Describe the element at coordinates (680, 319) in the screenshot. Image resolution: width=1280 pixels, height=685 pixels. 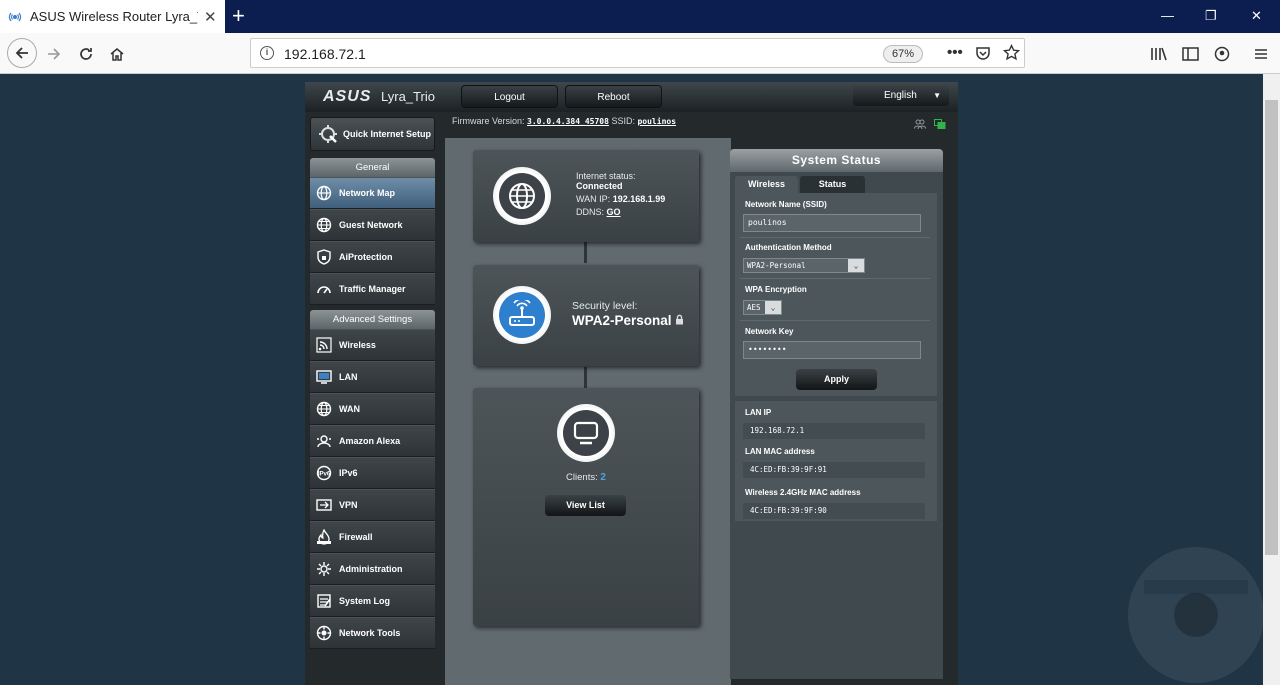
I see `lock-icon` at that location.